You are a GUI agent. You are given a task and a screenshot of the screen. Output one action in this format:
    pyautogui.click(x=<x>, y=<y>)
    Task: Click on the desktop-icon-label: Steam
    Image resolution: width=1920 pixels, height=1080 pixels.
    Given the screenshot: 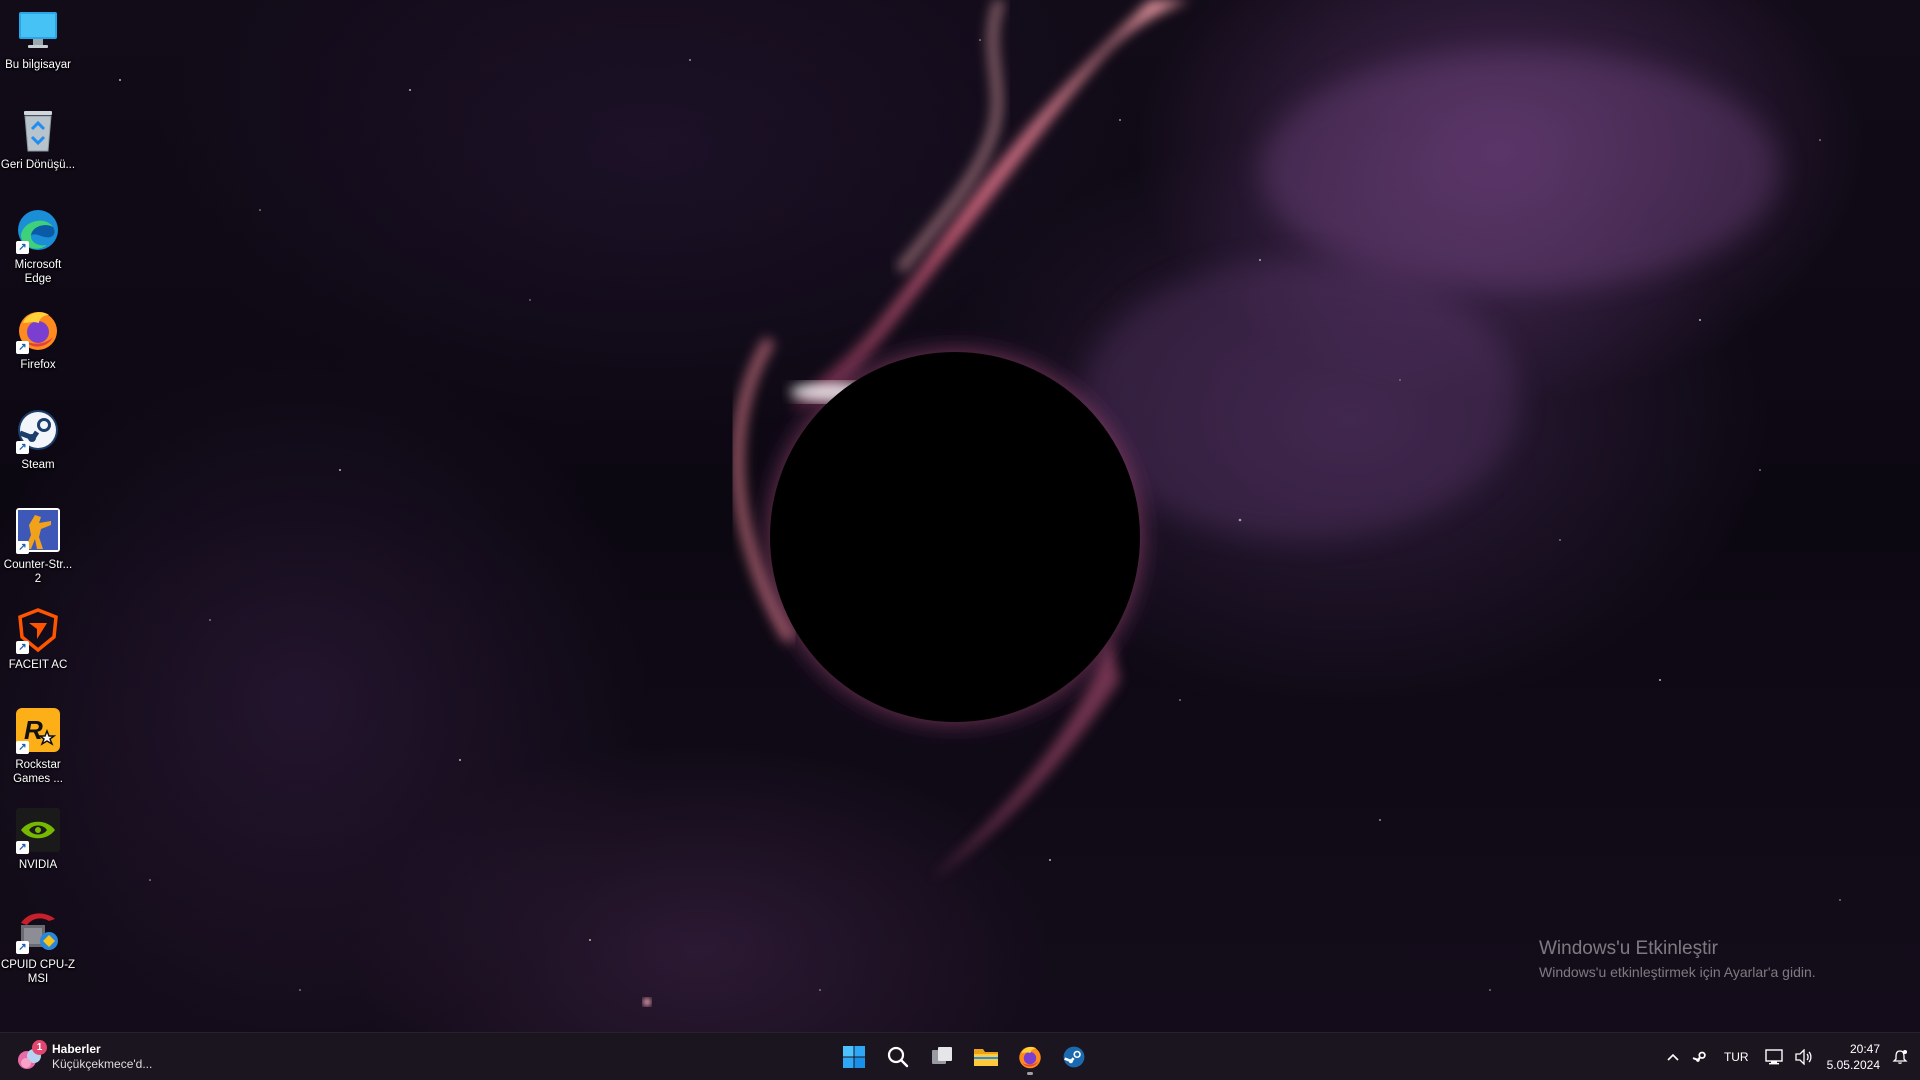 What is the action you would take?
    pyautogui.click(x=38, y=465)
    